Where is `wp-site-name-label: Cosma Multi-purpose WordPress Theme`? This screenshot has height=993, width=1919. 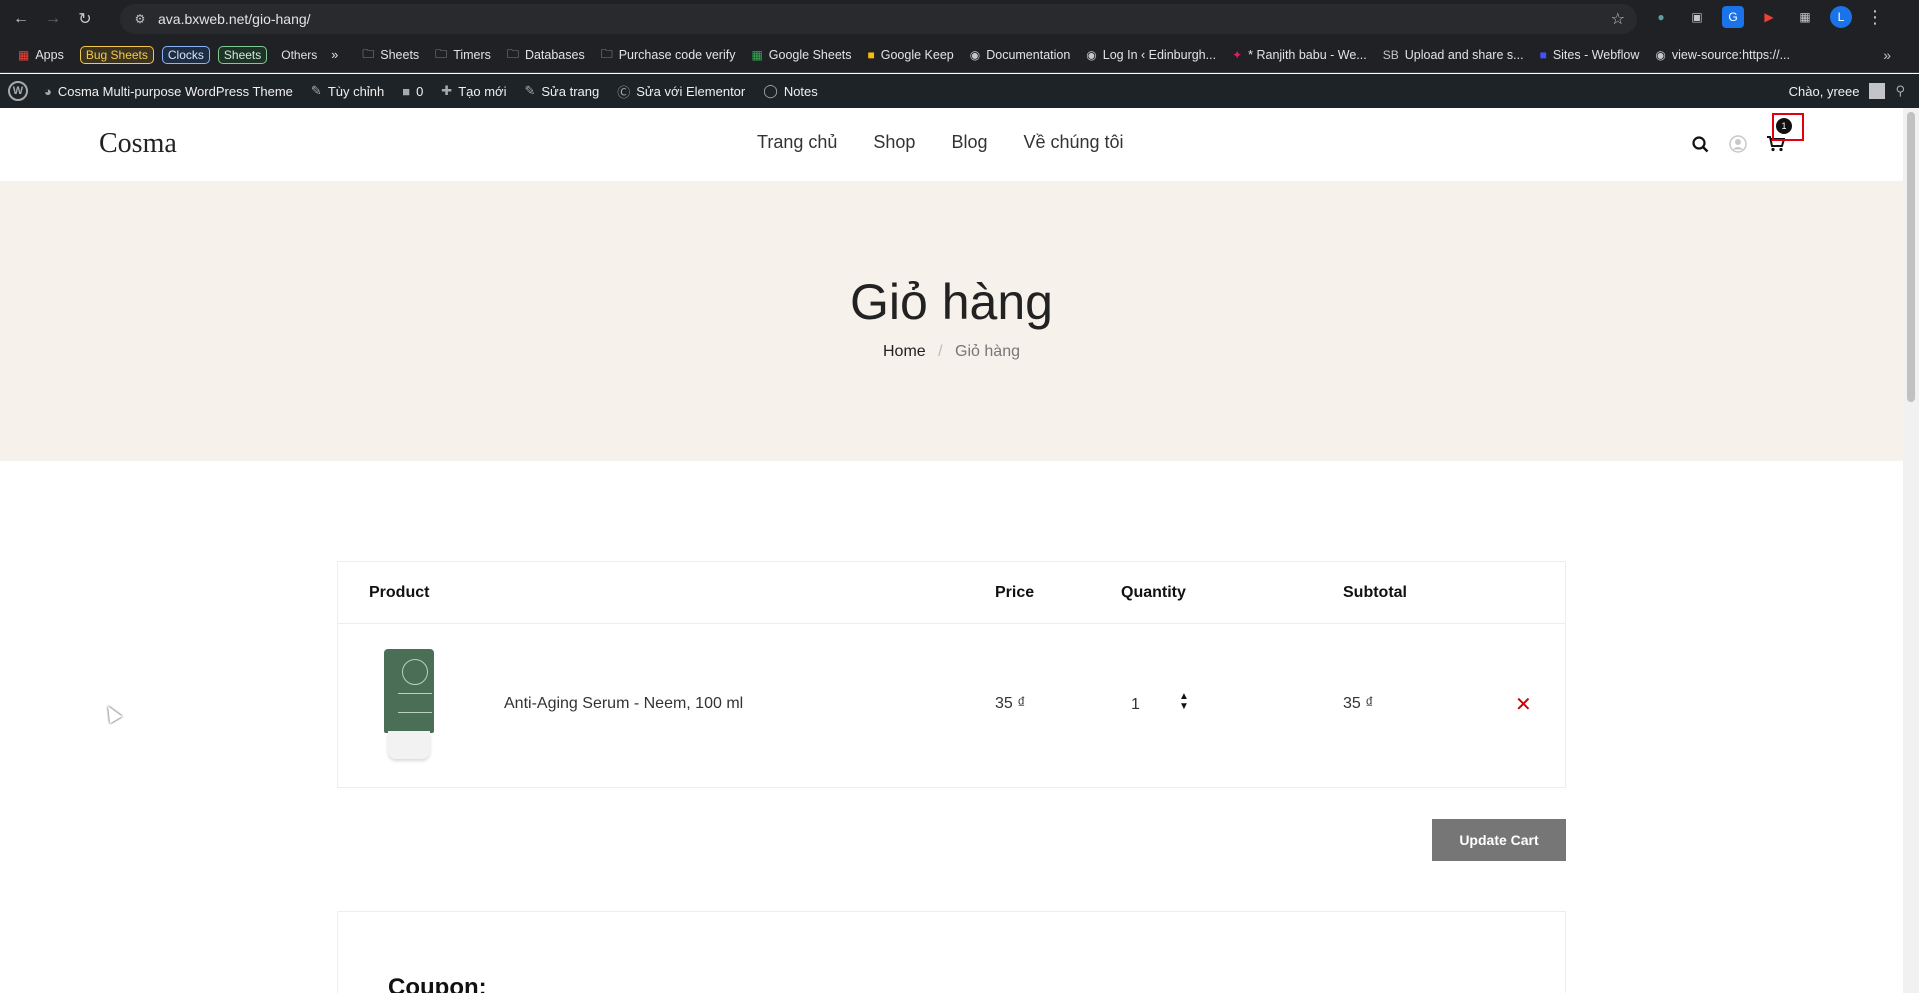
wp-site-name-label: Cosma Multi-purpose WordPress Theme is located at coordinates (175, 91).